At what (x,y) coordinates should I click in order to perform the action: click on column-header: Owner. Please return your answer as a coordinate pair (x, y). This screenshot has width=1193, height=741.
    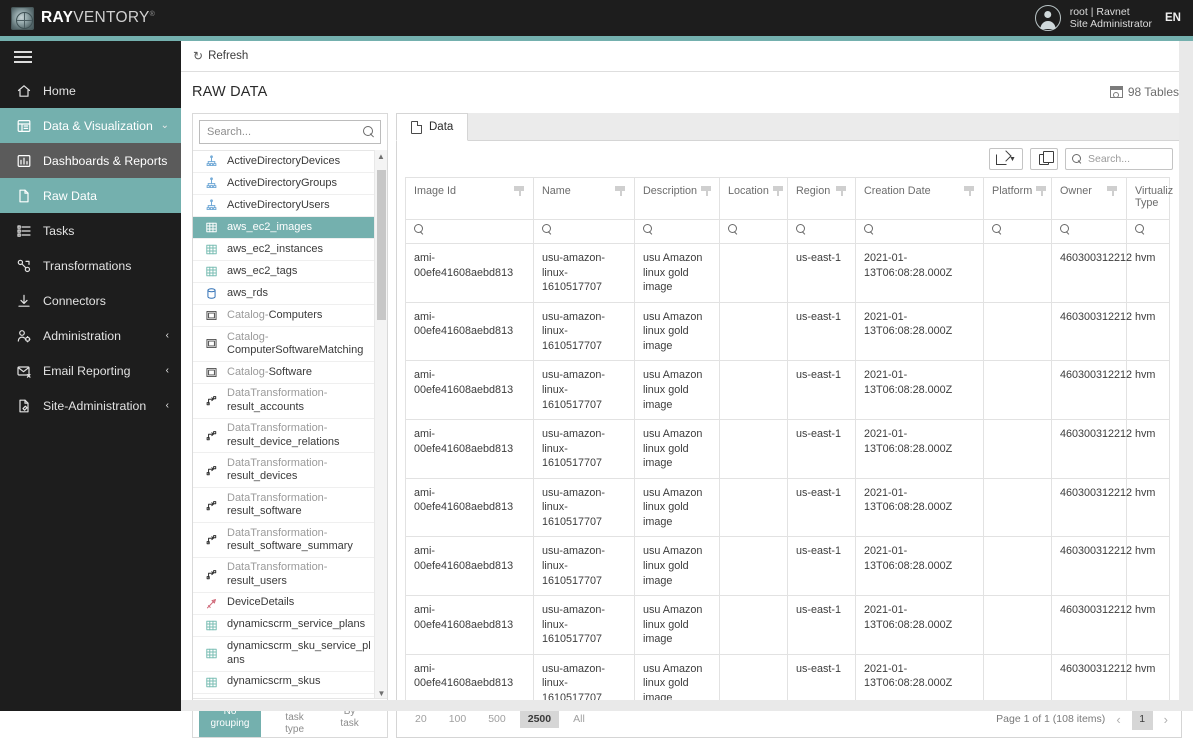
    Looking at the image, I should click on (1089, 199).